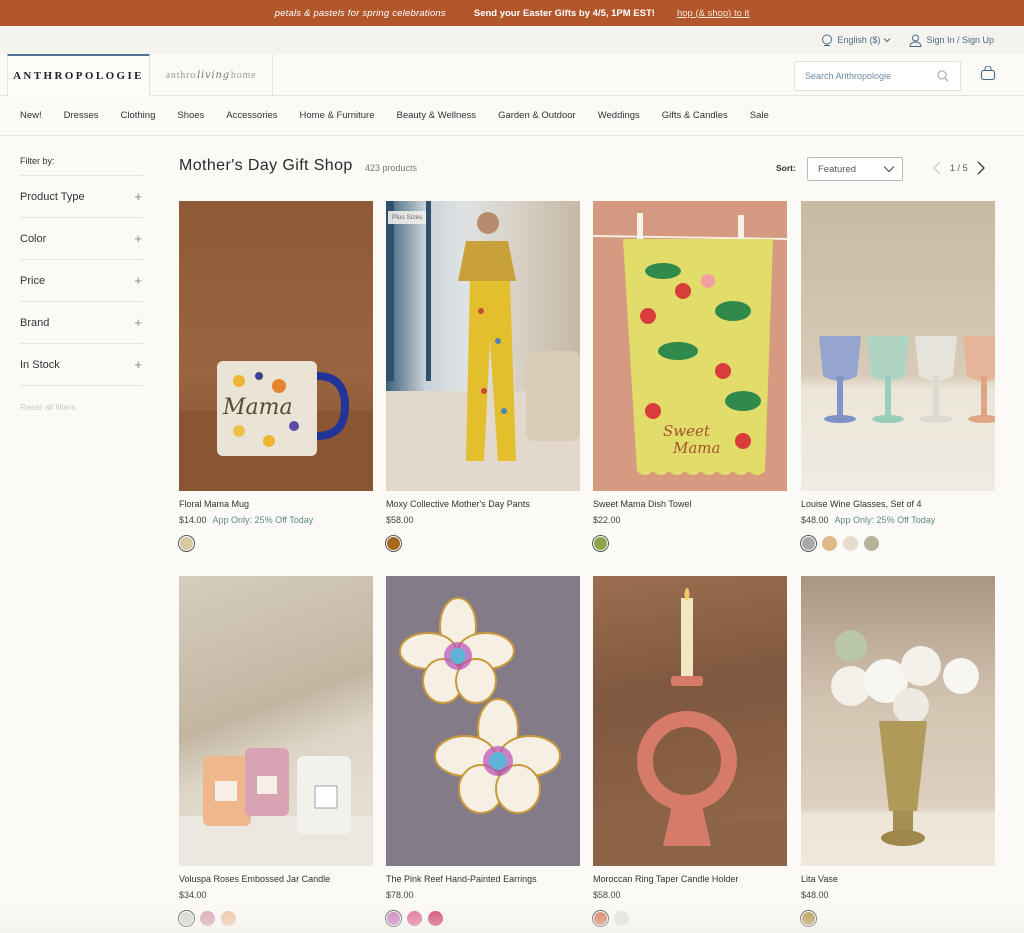  I want to click on nav-weddings: Weddings, so click(619, 115).